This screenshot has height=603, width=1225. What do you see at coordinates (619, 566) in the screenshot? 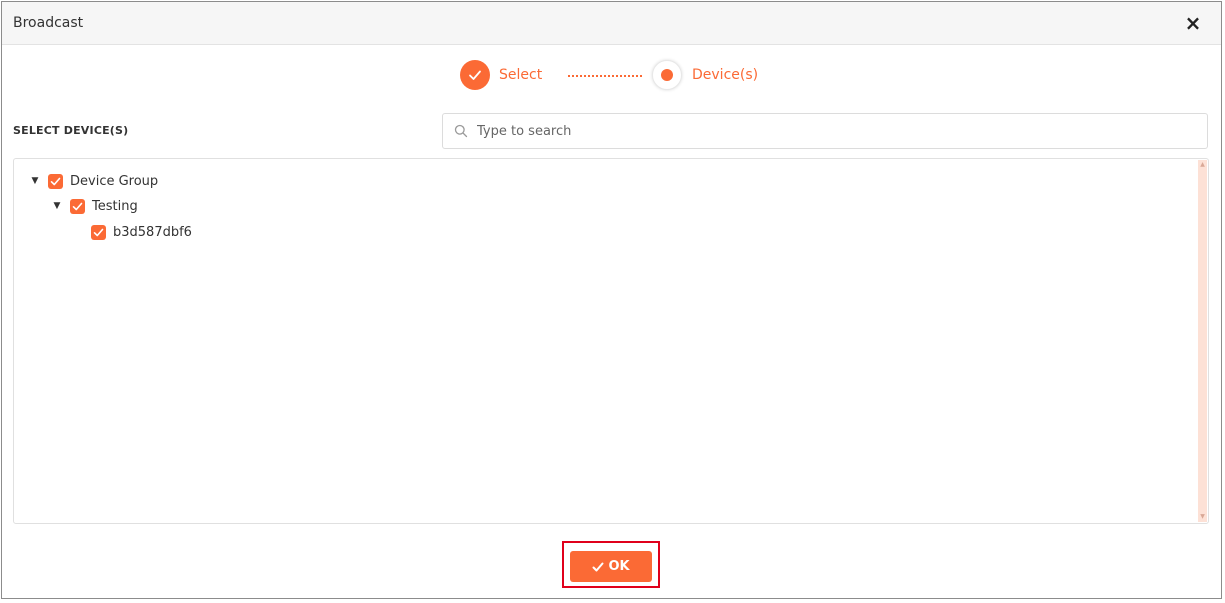
I see `ok-button-label: OK` at bounding box center [619, 566].